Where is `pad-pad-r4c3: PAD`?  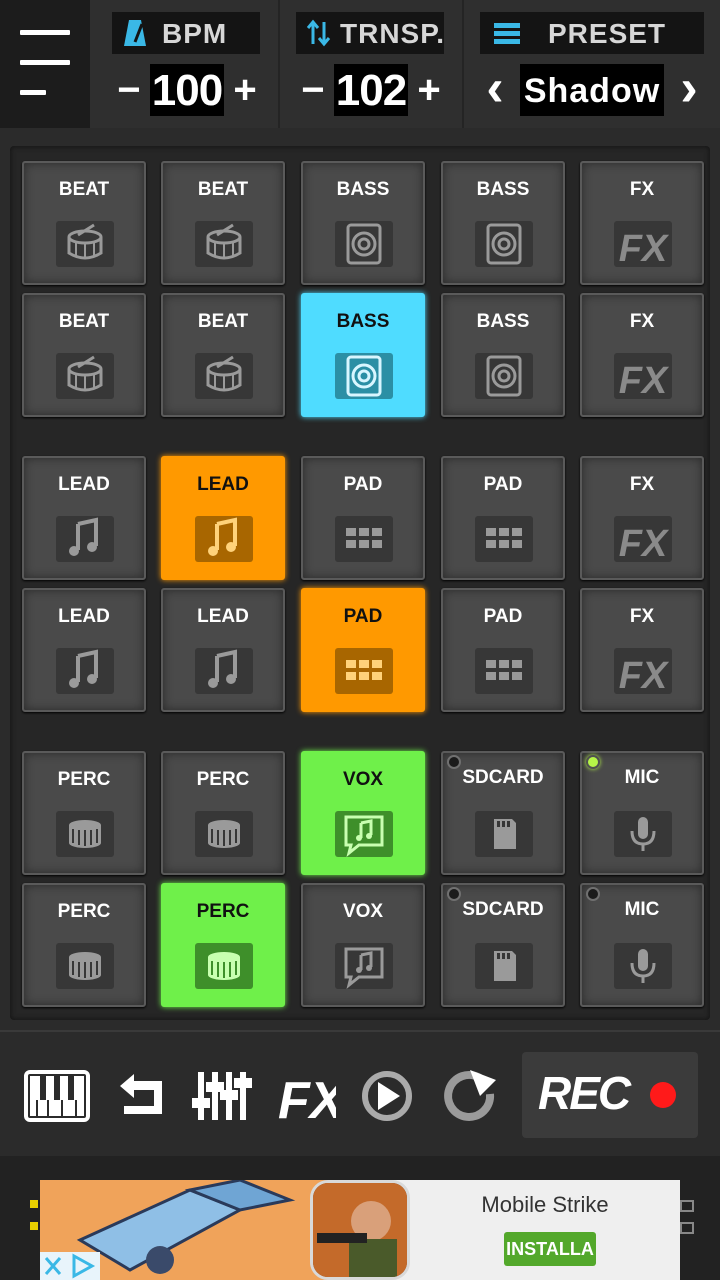
pad-pad-r4c3: PAD is located at coordinates (363, 650).